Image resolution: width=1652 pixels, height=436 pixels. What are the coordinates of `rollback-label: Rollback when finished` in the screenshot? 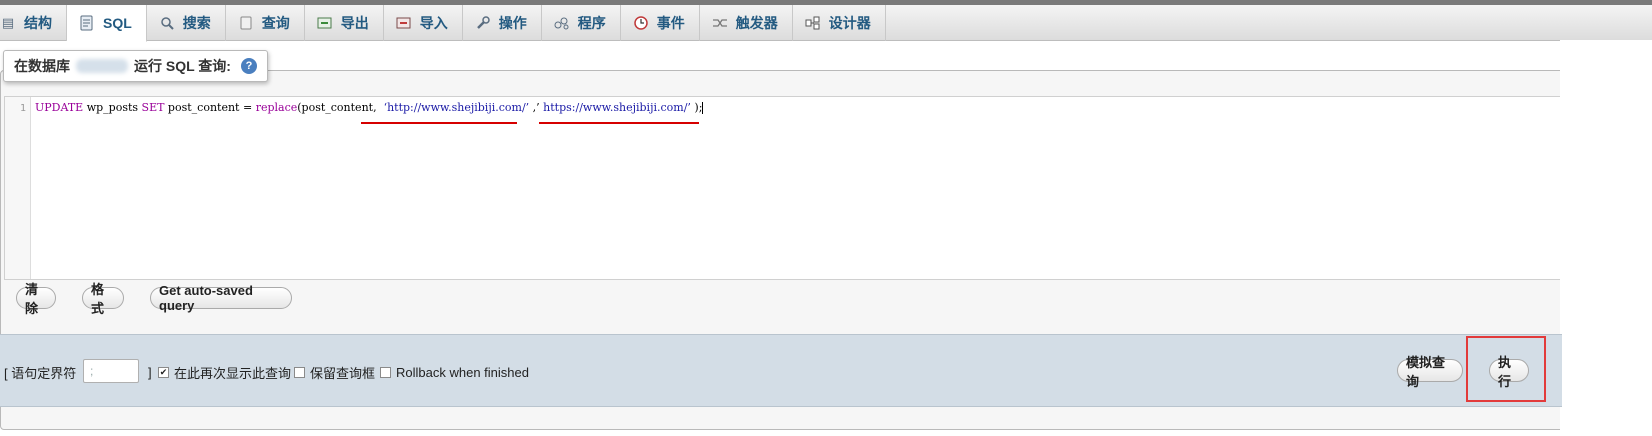 It's located at (462, 372).